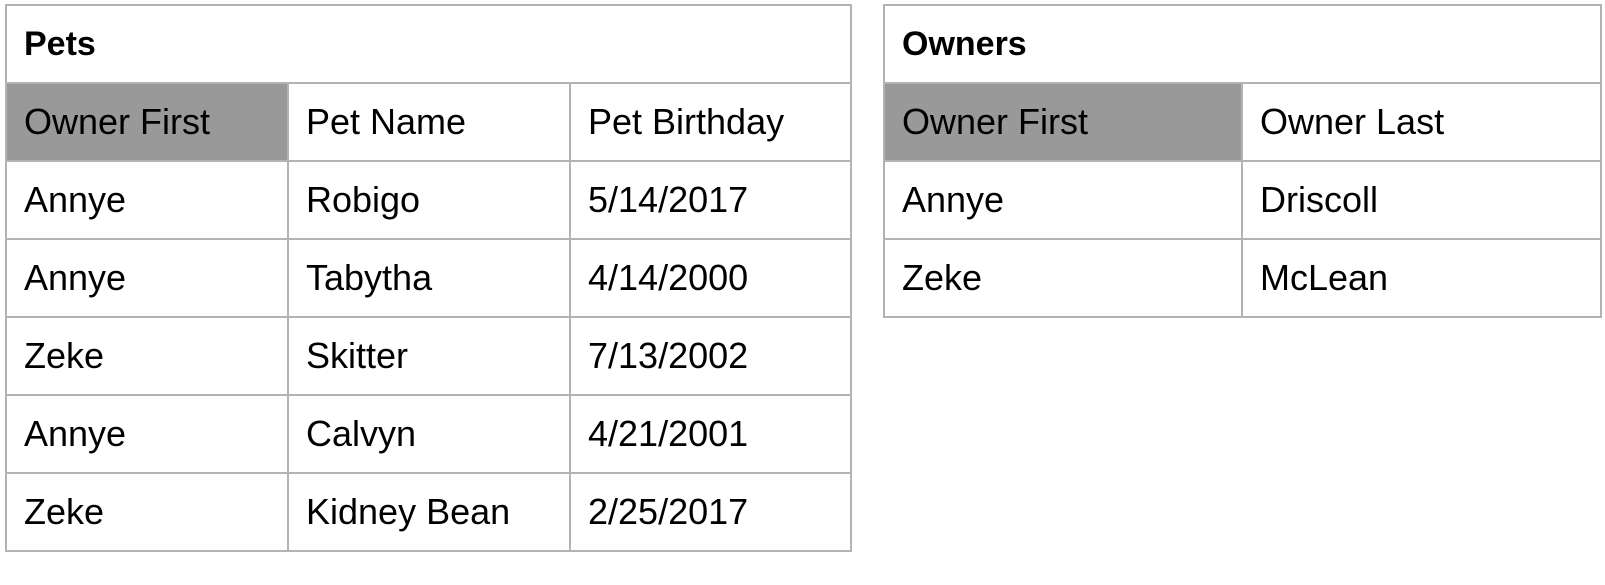 This screenshot has height=585, width=1605. Describe the element at coordinates (710, 434) in the screenshot. I see `pet-birthday-cell: 4/21/2001` at that location.